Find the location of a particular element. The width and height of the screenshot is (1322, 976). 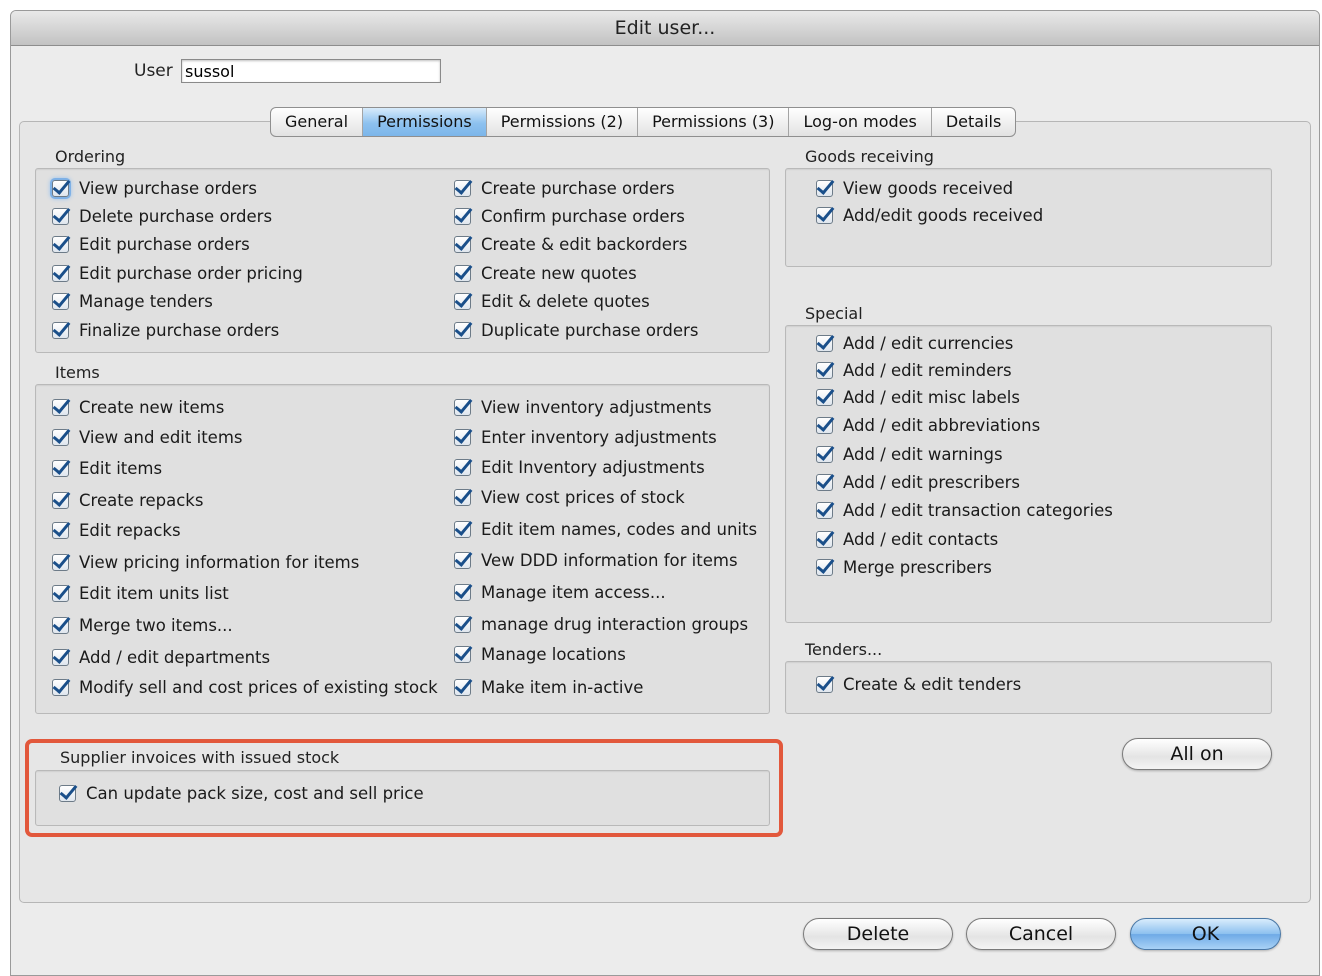

special-checkbox: Add / edit misc labels is located at coordinates (918, 397).